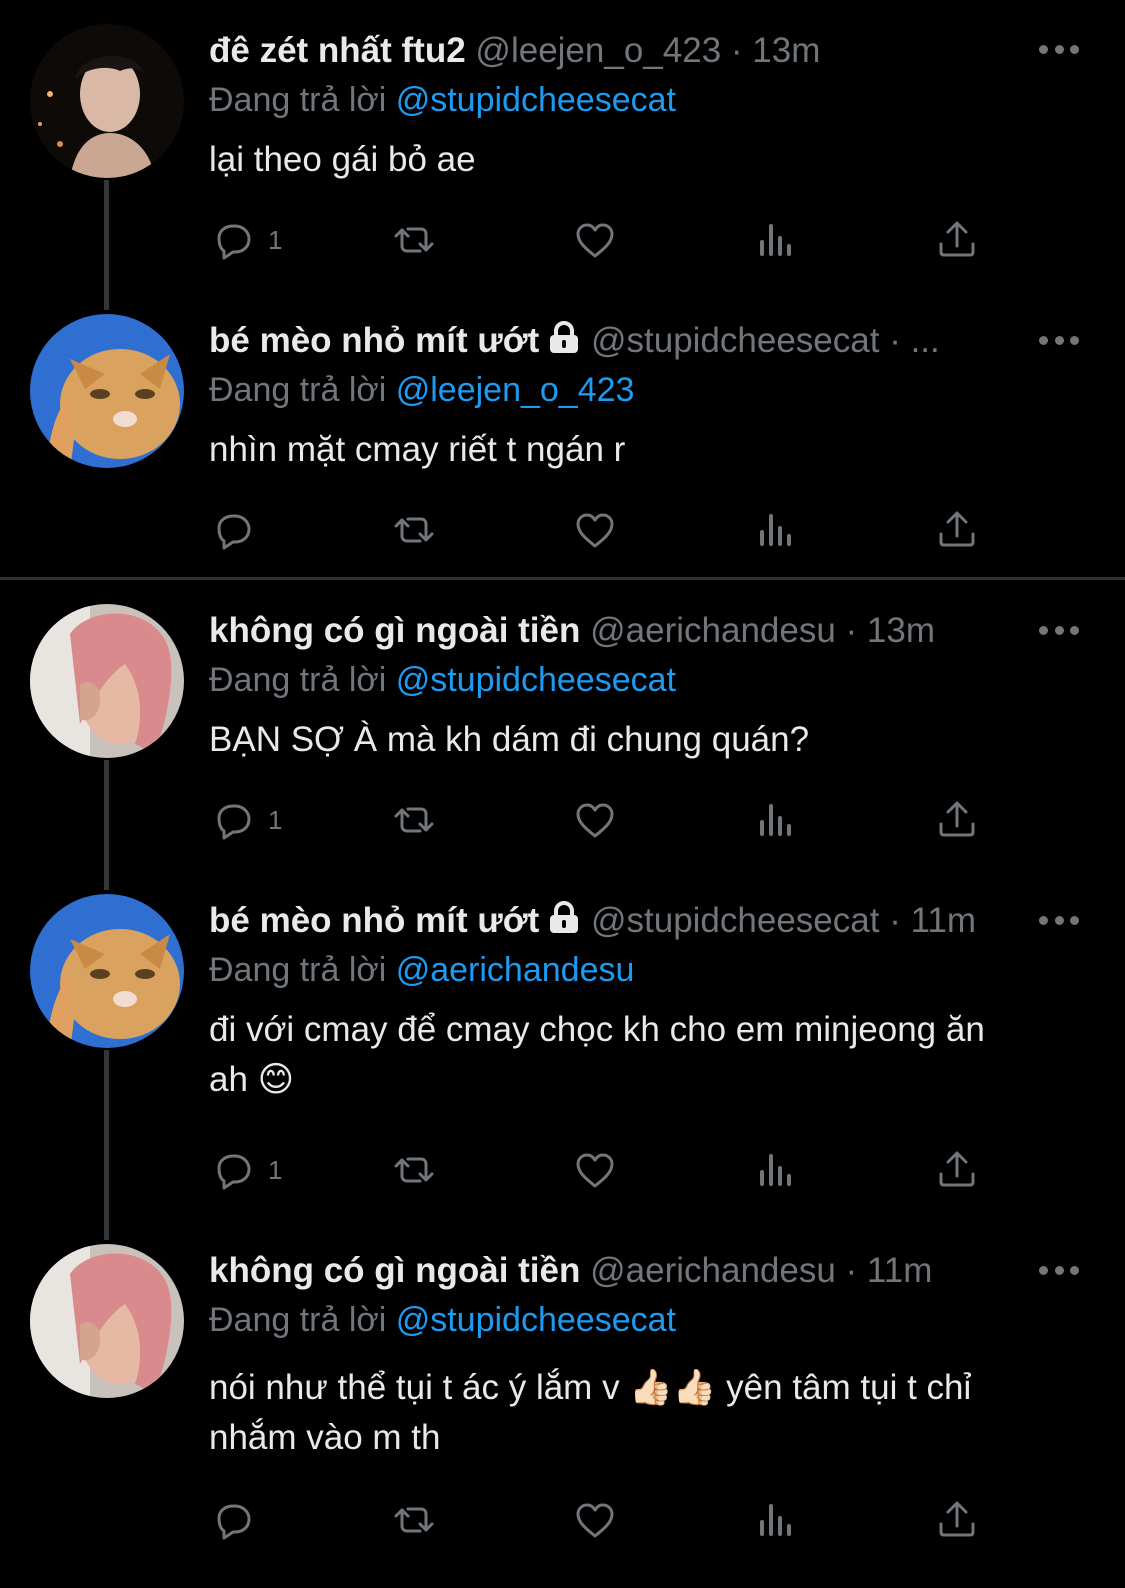  Describe the element at coordinates (515, 390) in the screenshot. I see `reply-mention: @leejen_o_423` at that location.